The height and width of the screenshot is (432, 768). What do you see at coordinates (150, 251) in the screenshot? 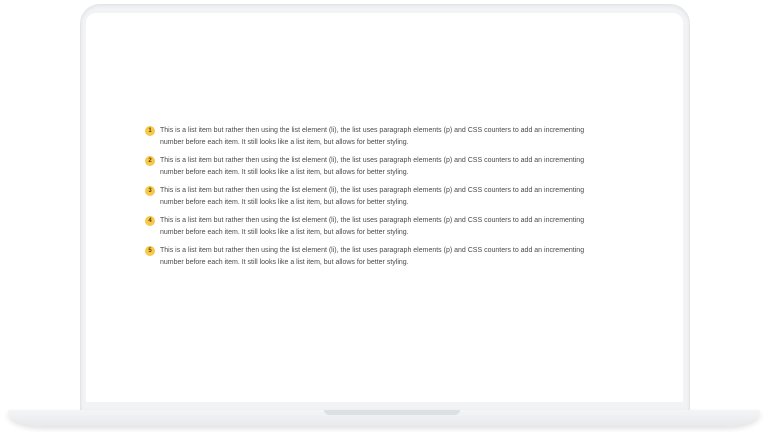
I see `item-number-badge: 5` at bounding box center [150, 251].